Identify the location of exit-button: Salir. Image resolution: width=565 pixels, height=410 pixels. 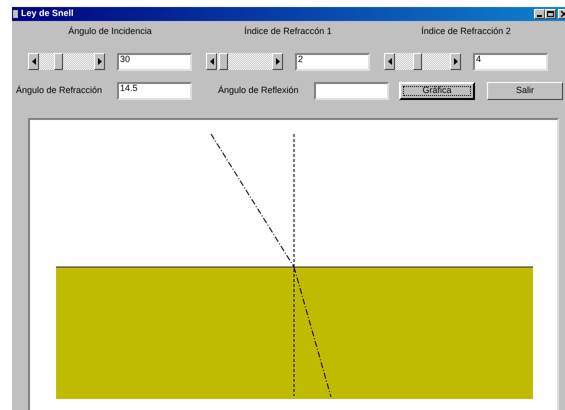
(525, 91).